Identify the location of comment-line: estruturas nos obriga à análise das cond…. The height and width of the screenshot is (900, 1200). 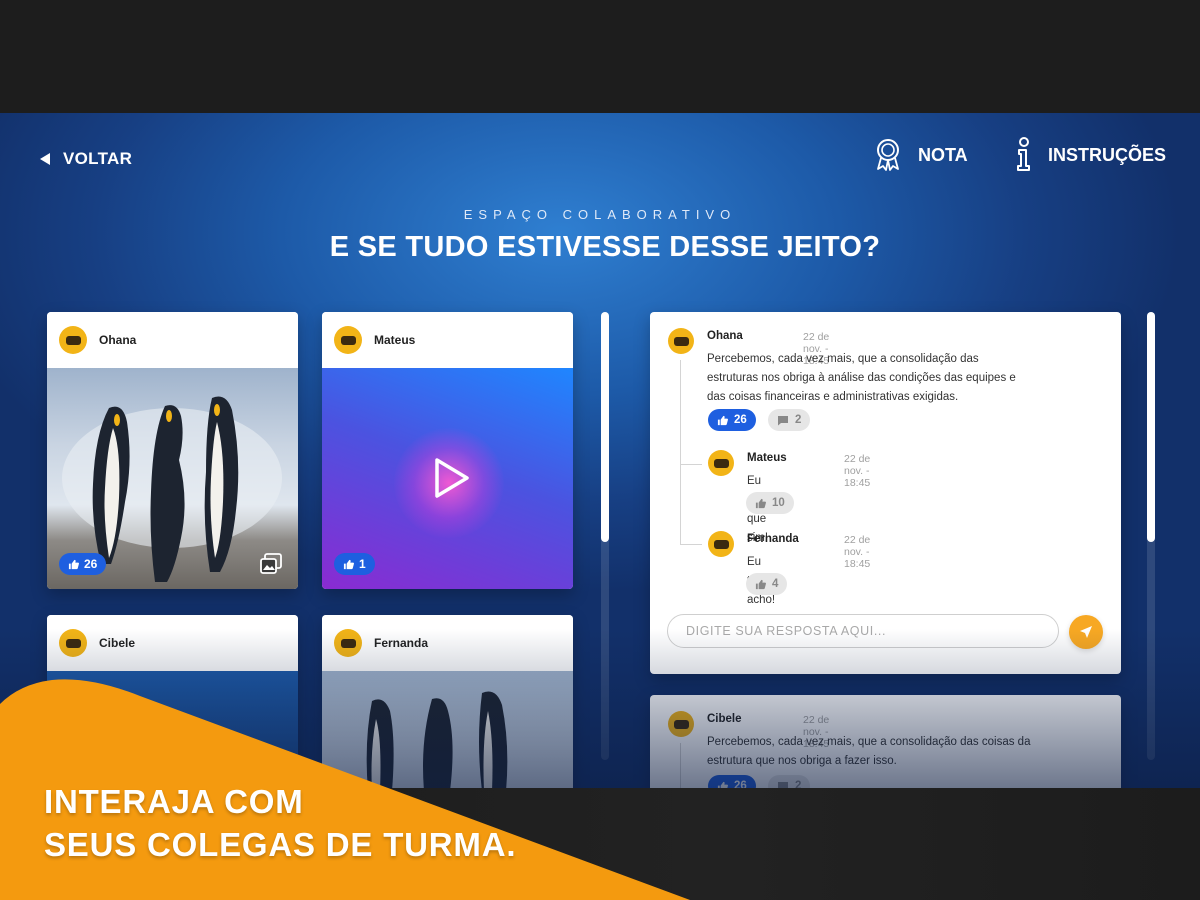
(861, 378).